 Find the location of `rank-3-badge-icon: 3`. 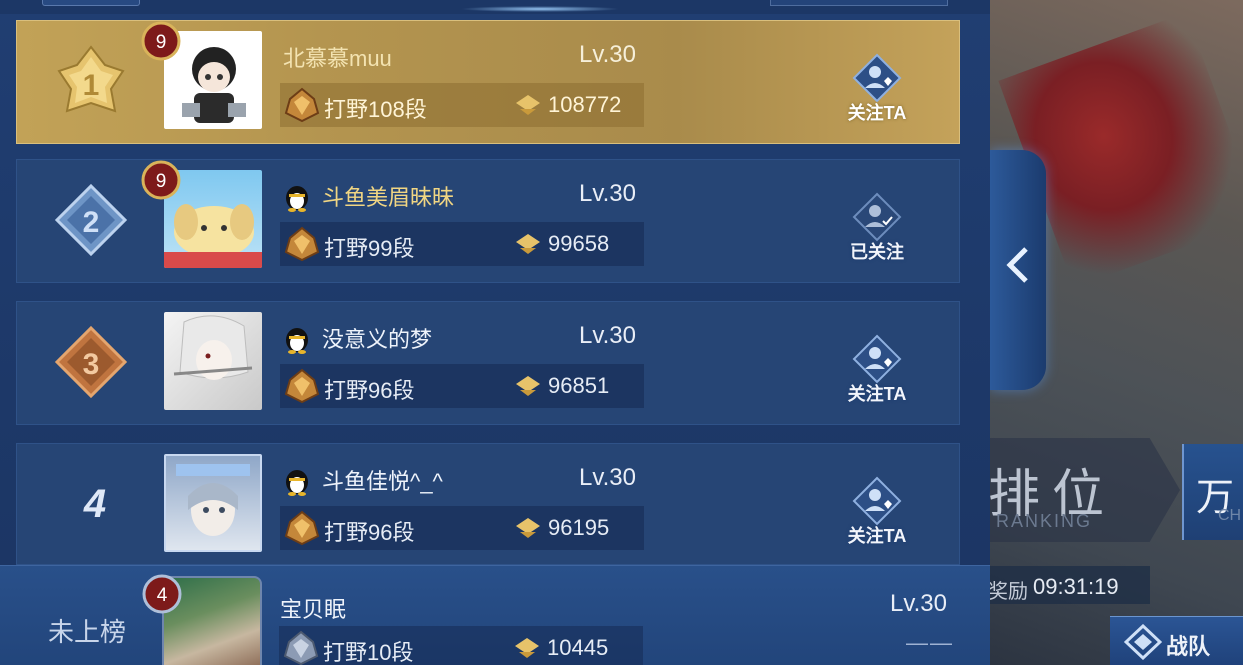

rank-3-badge-icon: 3 is located at coordinates (91, 364).